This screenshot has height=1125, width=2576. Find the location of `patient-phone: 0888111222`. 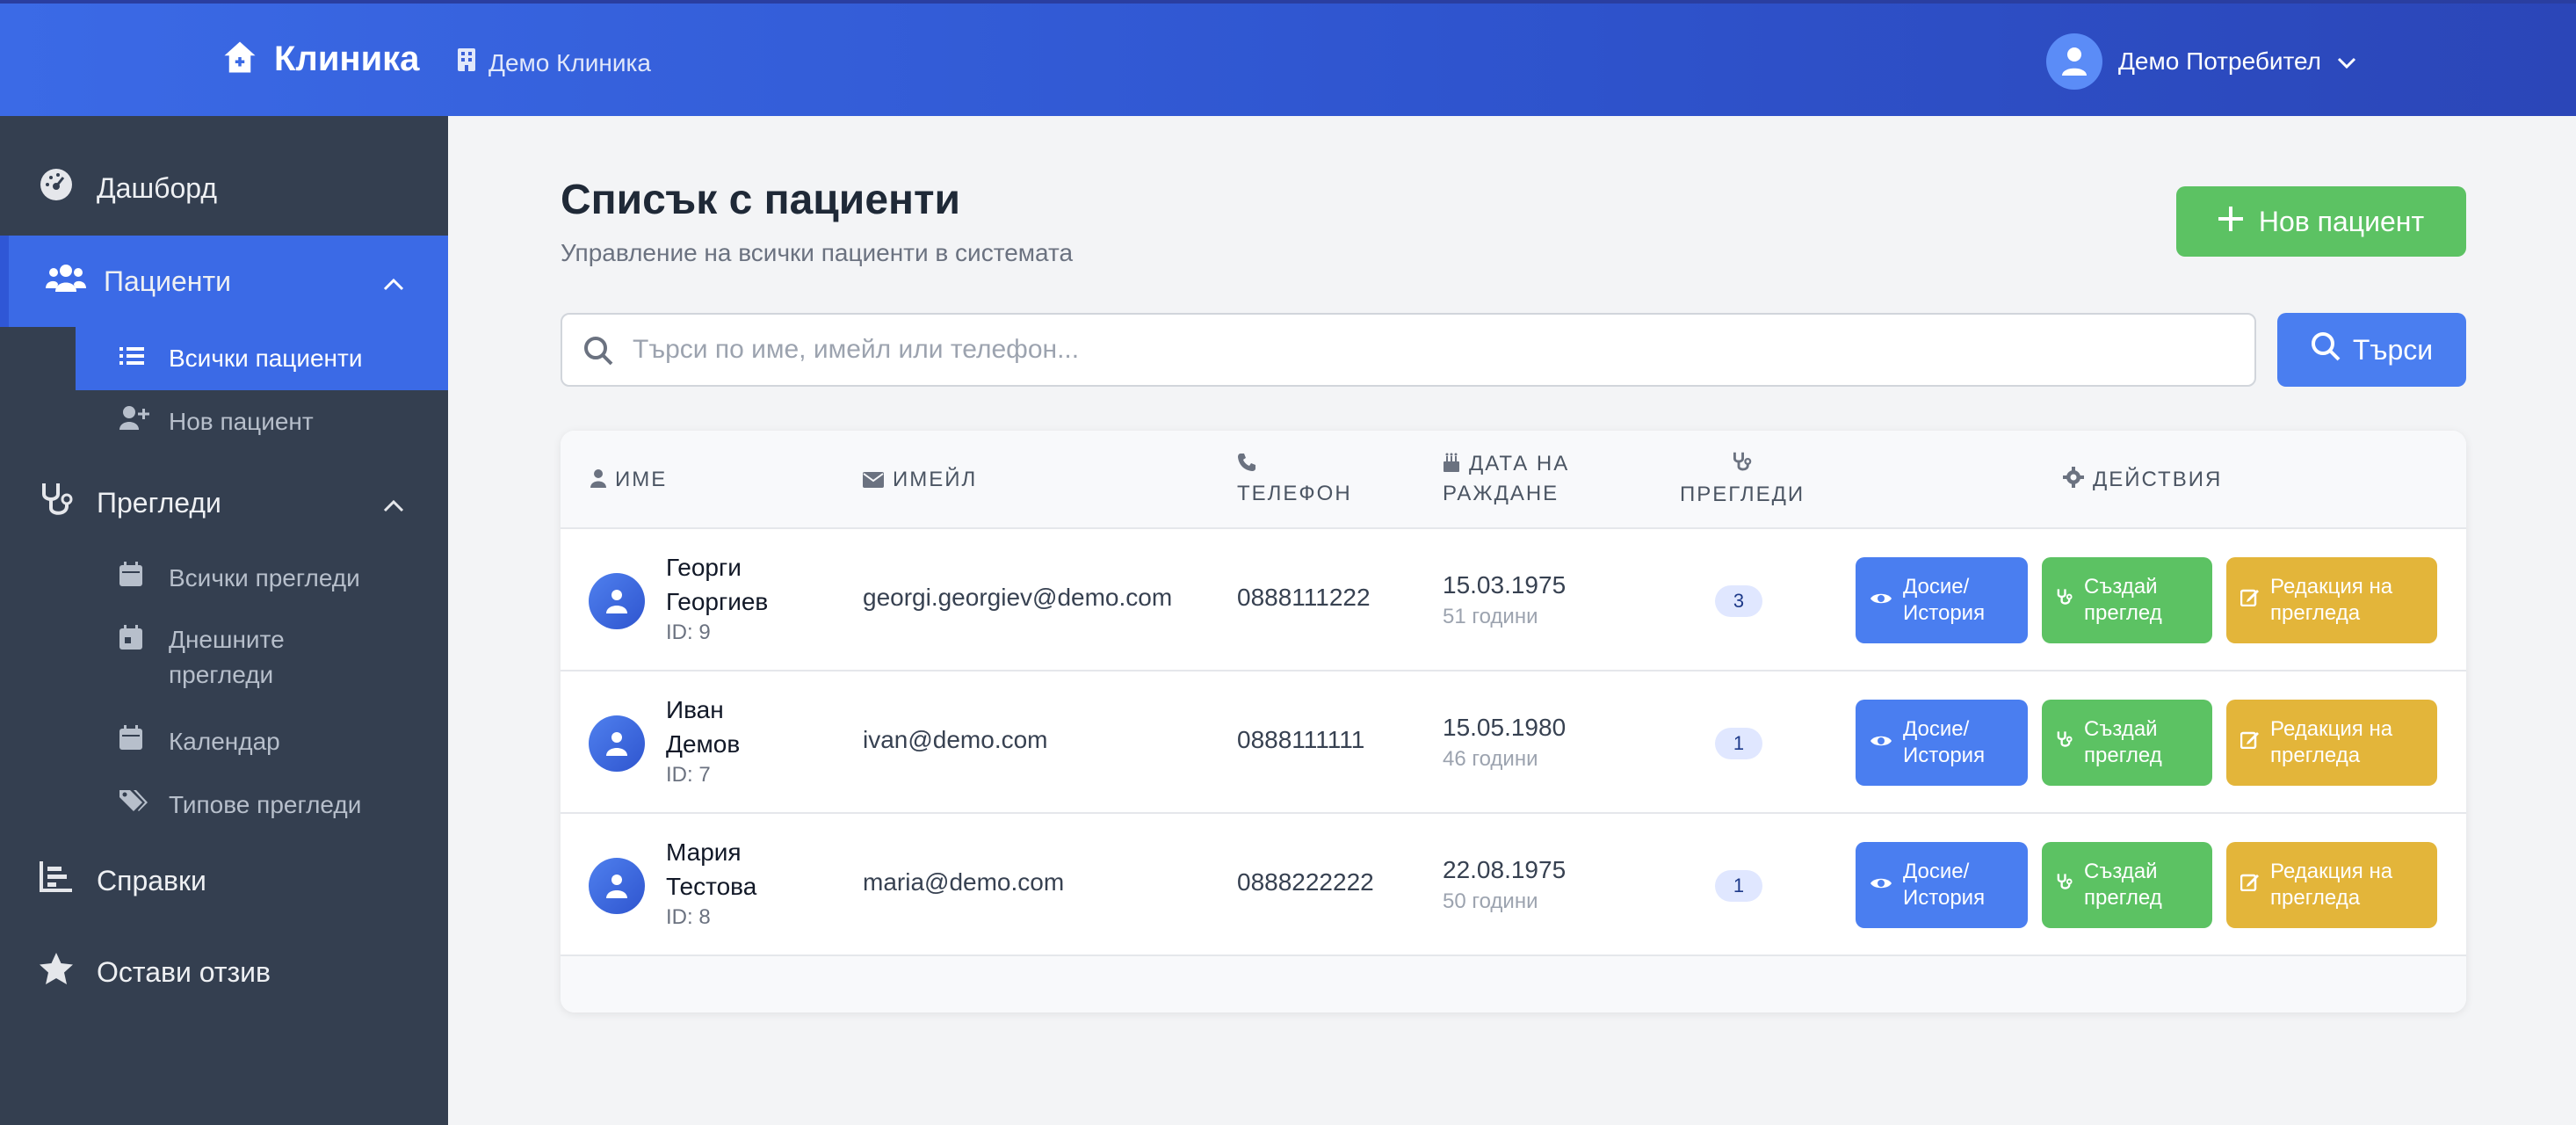

patient-phone: 0888111222 is located at coordinates (1304, 597).